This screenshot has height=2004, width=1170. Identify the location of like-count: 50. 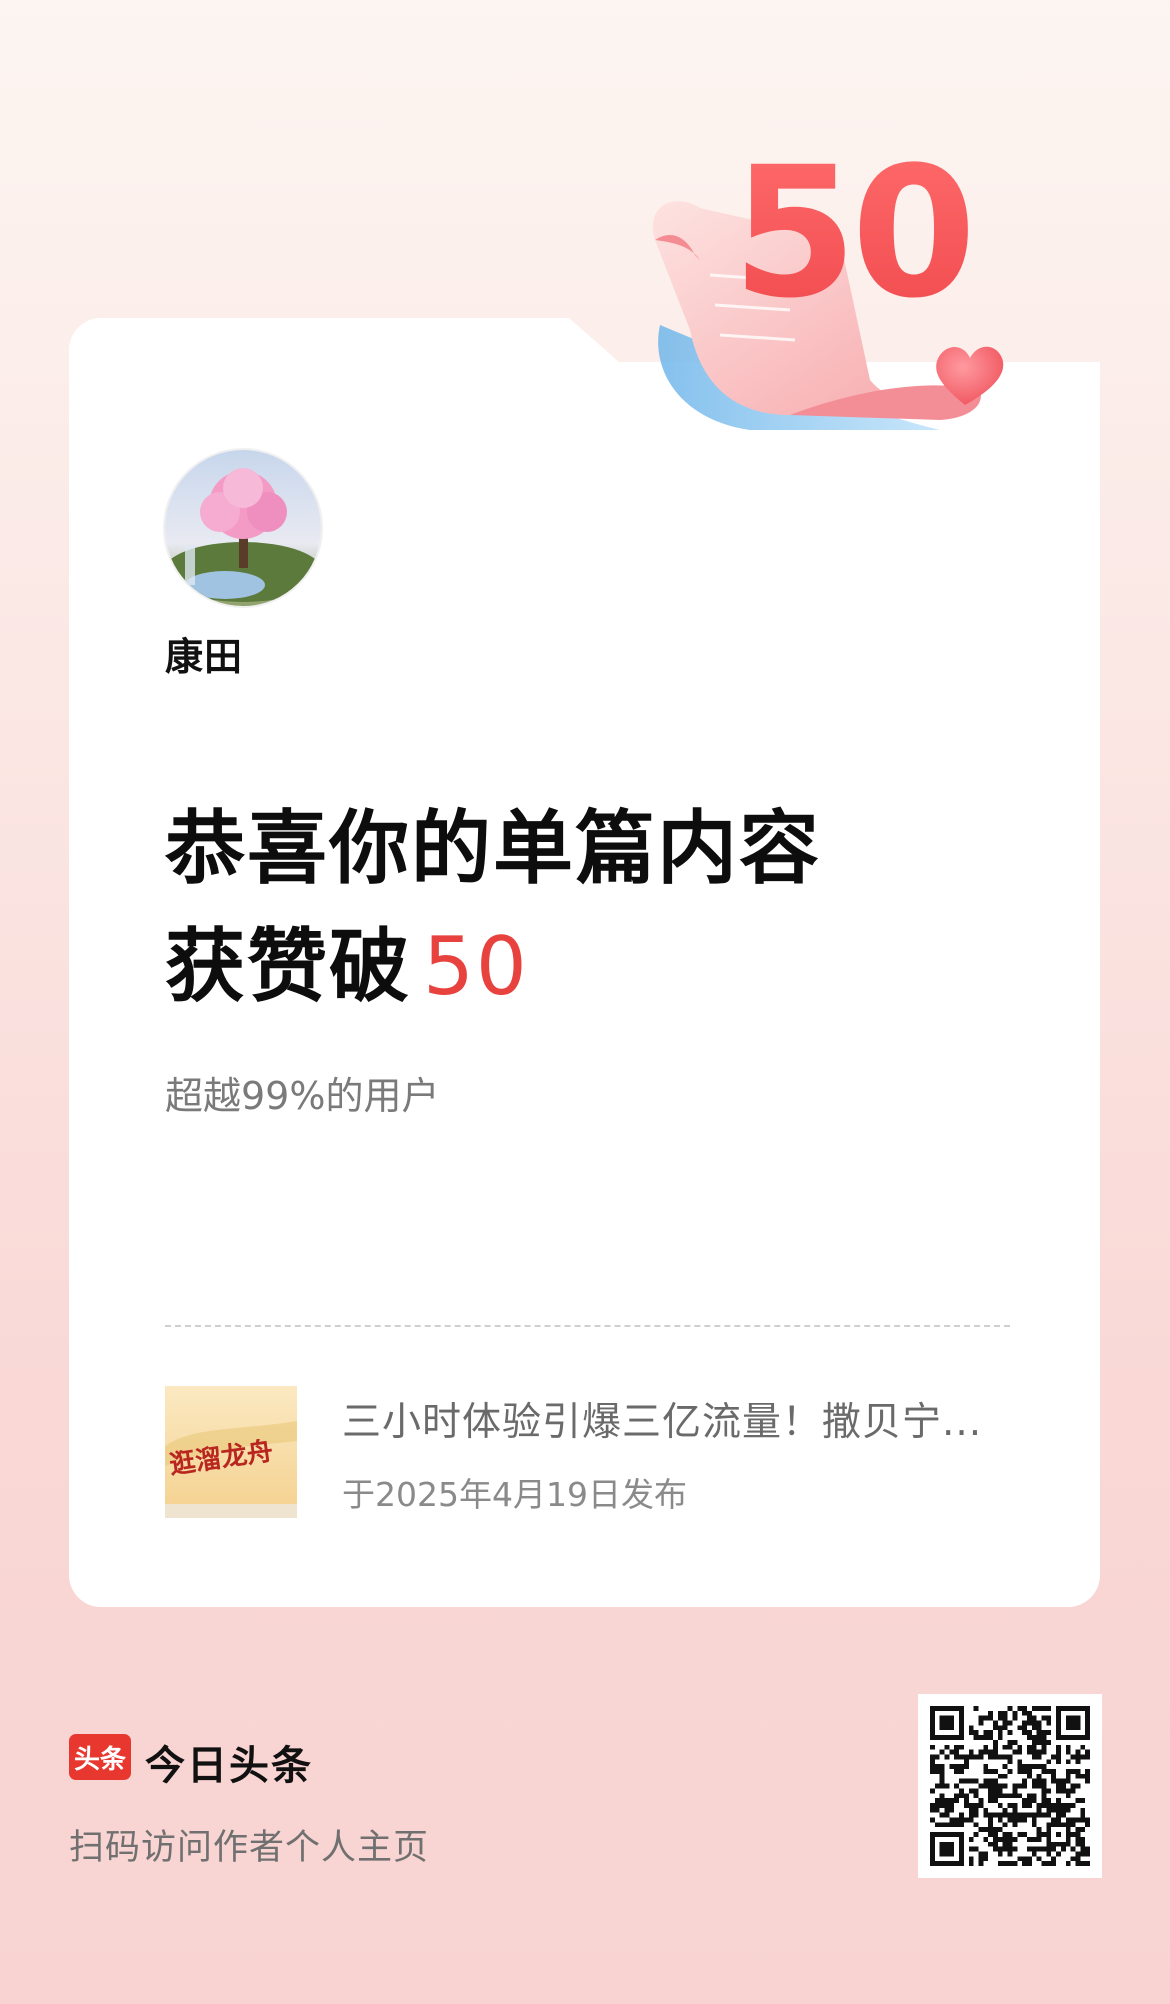
(476, 966).